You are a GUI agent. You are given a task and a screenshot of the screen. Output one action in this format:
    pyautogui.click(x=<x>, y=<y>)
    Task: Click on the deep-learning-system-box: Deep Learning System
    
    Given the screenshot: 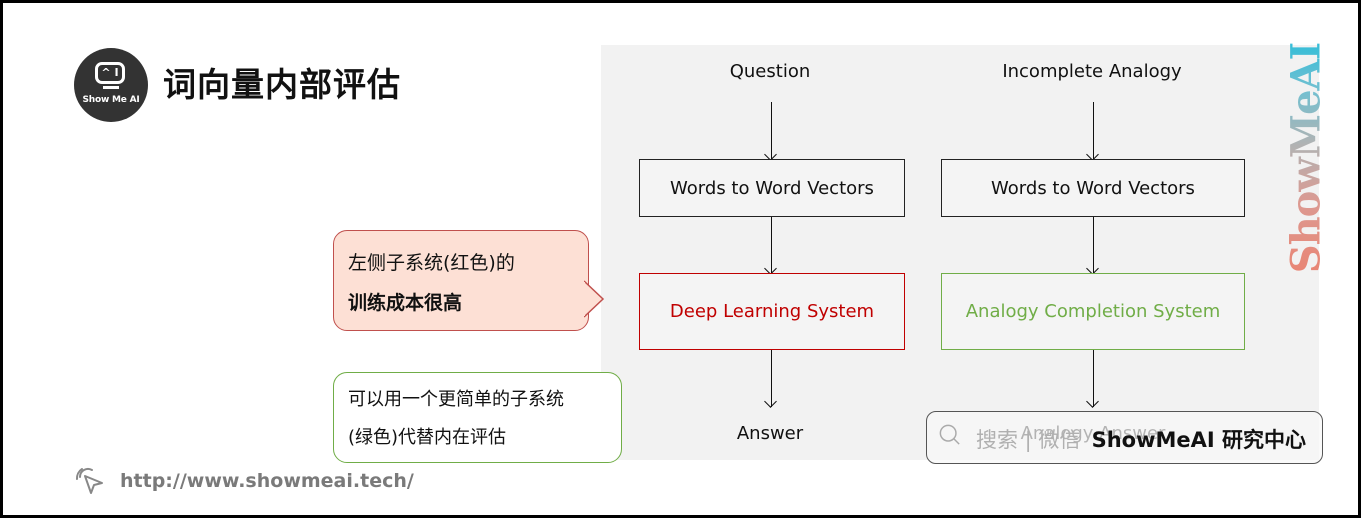 What is the action you would take?
    pyautogui.click(x=772, y=311)
    